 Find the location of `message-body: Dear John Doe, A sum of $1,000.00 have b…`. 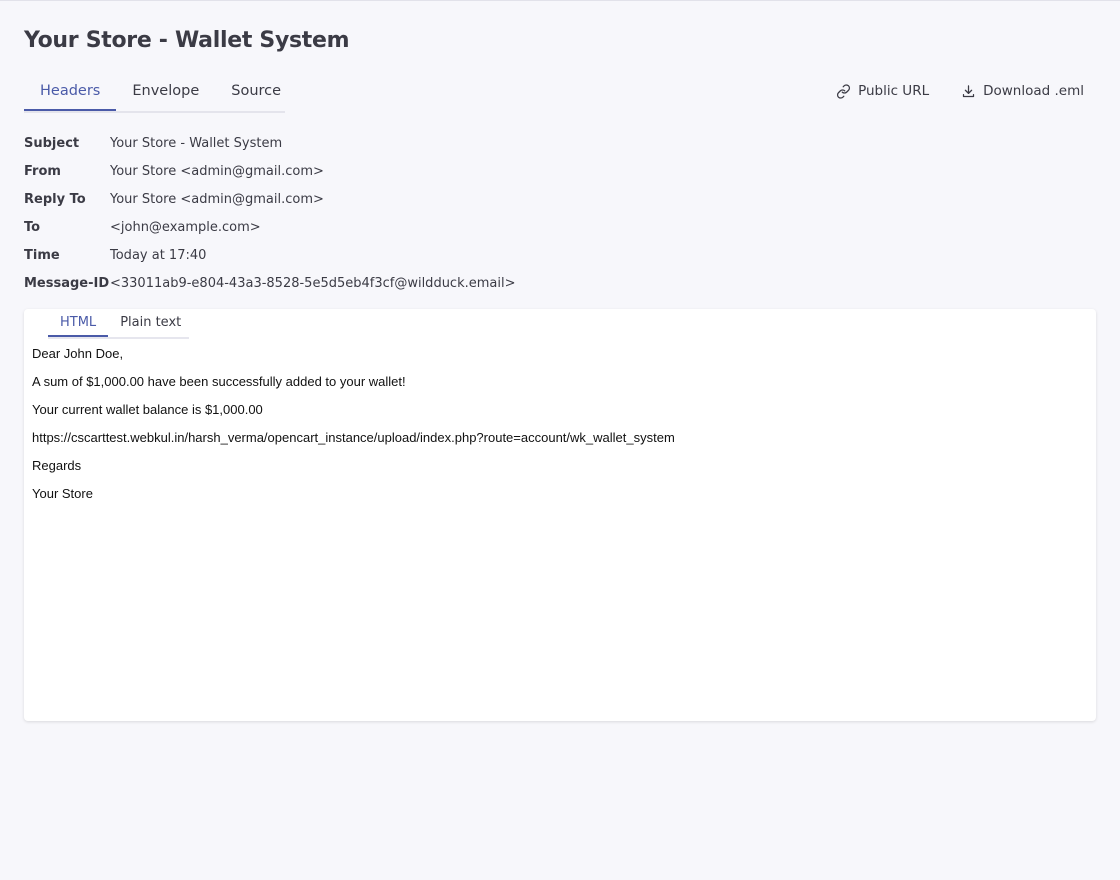

message-body: Dear John Doe, A sum of $1,000.00 have b… is located at coordinates (353, 430).